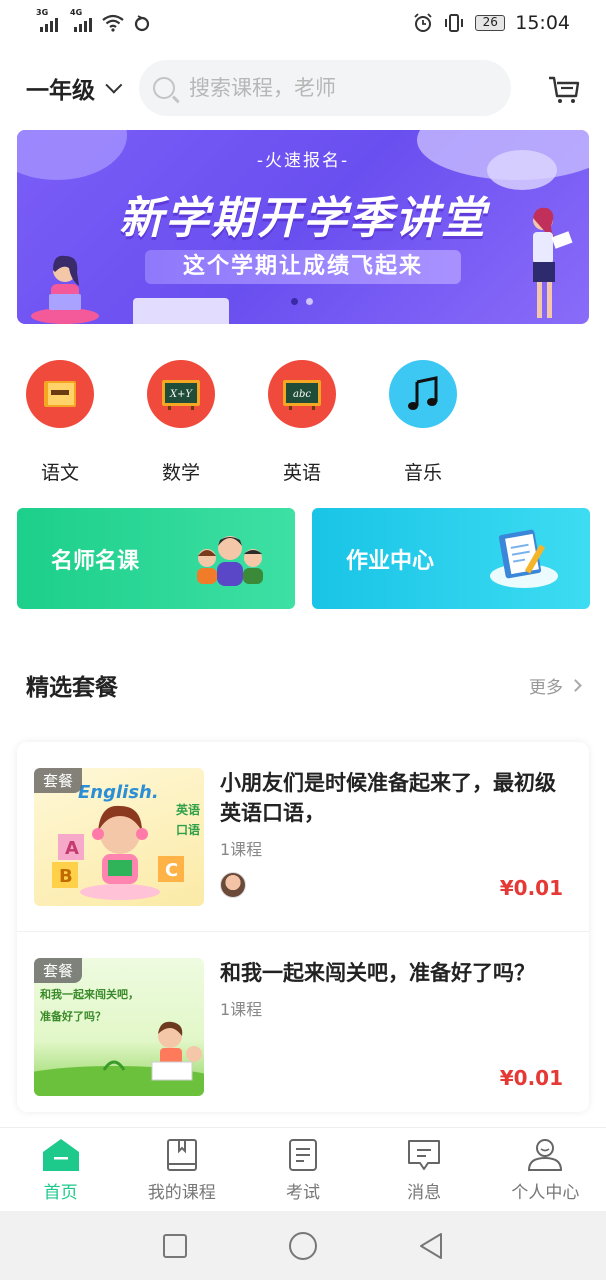 The image size is (606, 1280). Describe the element at coordinates (431, 1246) in the screenshot. I see `back-icon` at that location.